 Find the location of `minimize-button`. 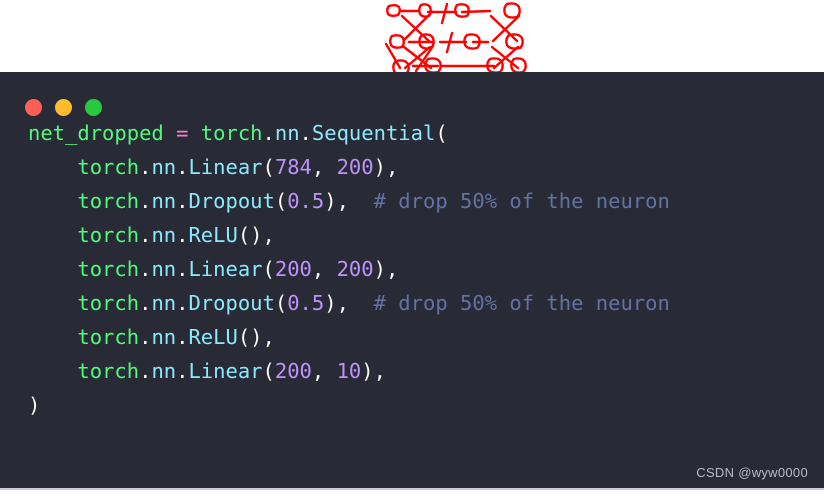

minimize-button is located at coordinates (63, 107).